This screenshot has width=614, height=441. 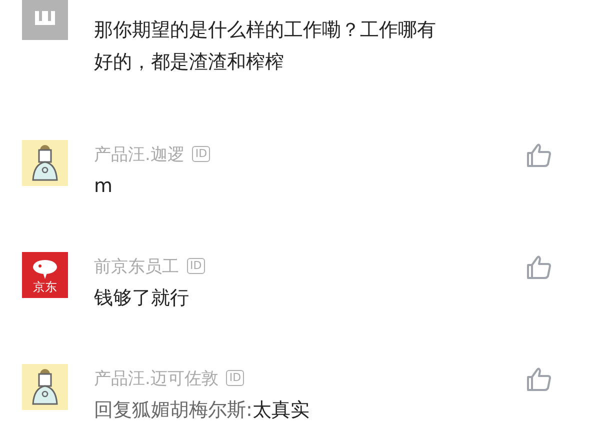 I want to click on avatar: 京东, so click(x=45, y=275).